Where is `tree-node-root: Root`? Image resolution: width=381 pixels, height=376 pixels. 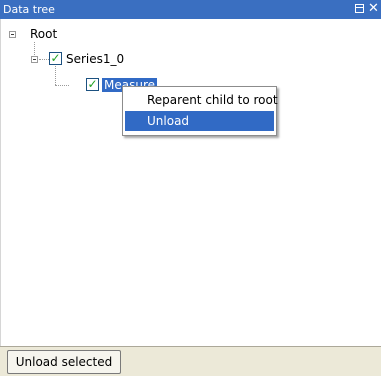 tree-node-root: Root is located at coordinates (43, 34).